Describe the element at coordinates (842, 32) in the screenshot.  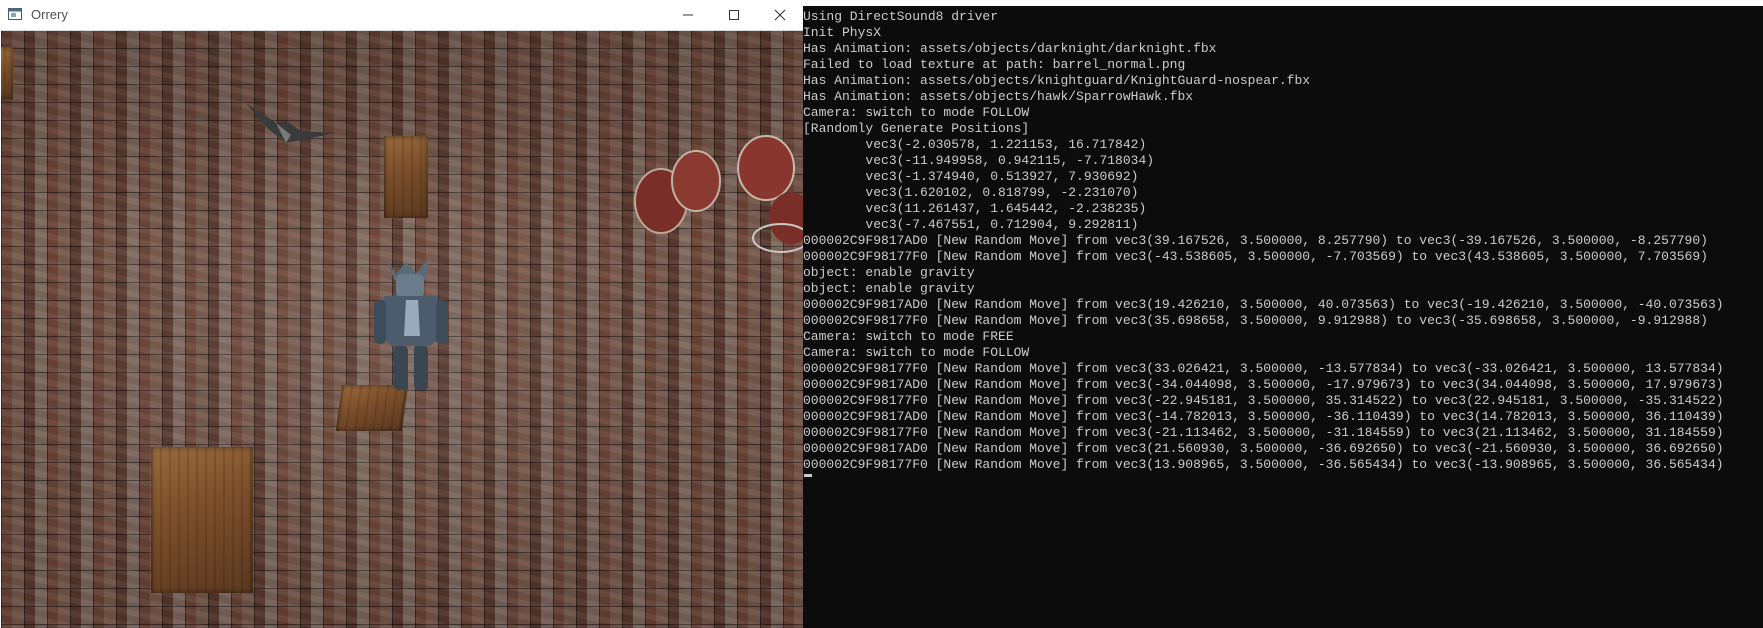
I see `console-line: Init PhysX` at that location.